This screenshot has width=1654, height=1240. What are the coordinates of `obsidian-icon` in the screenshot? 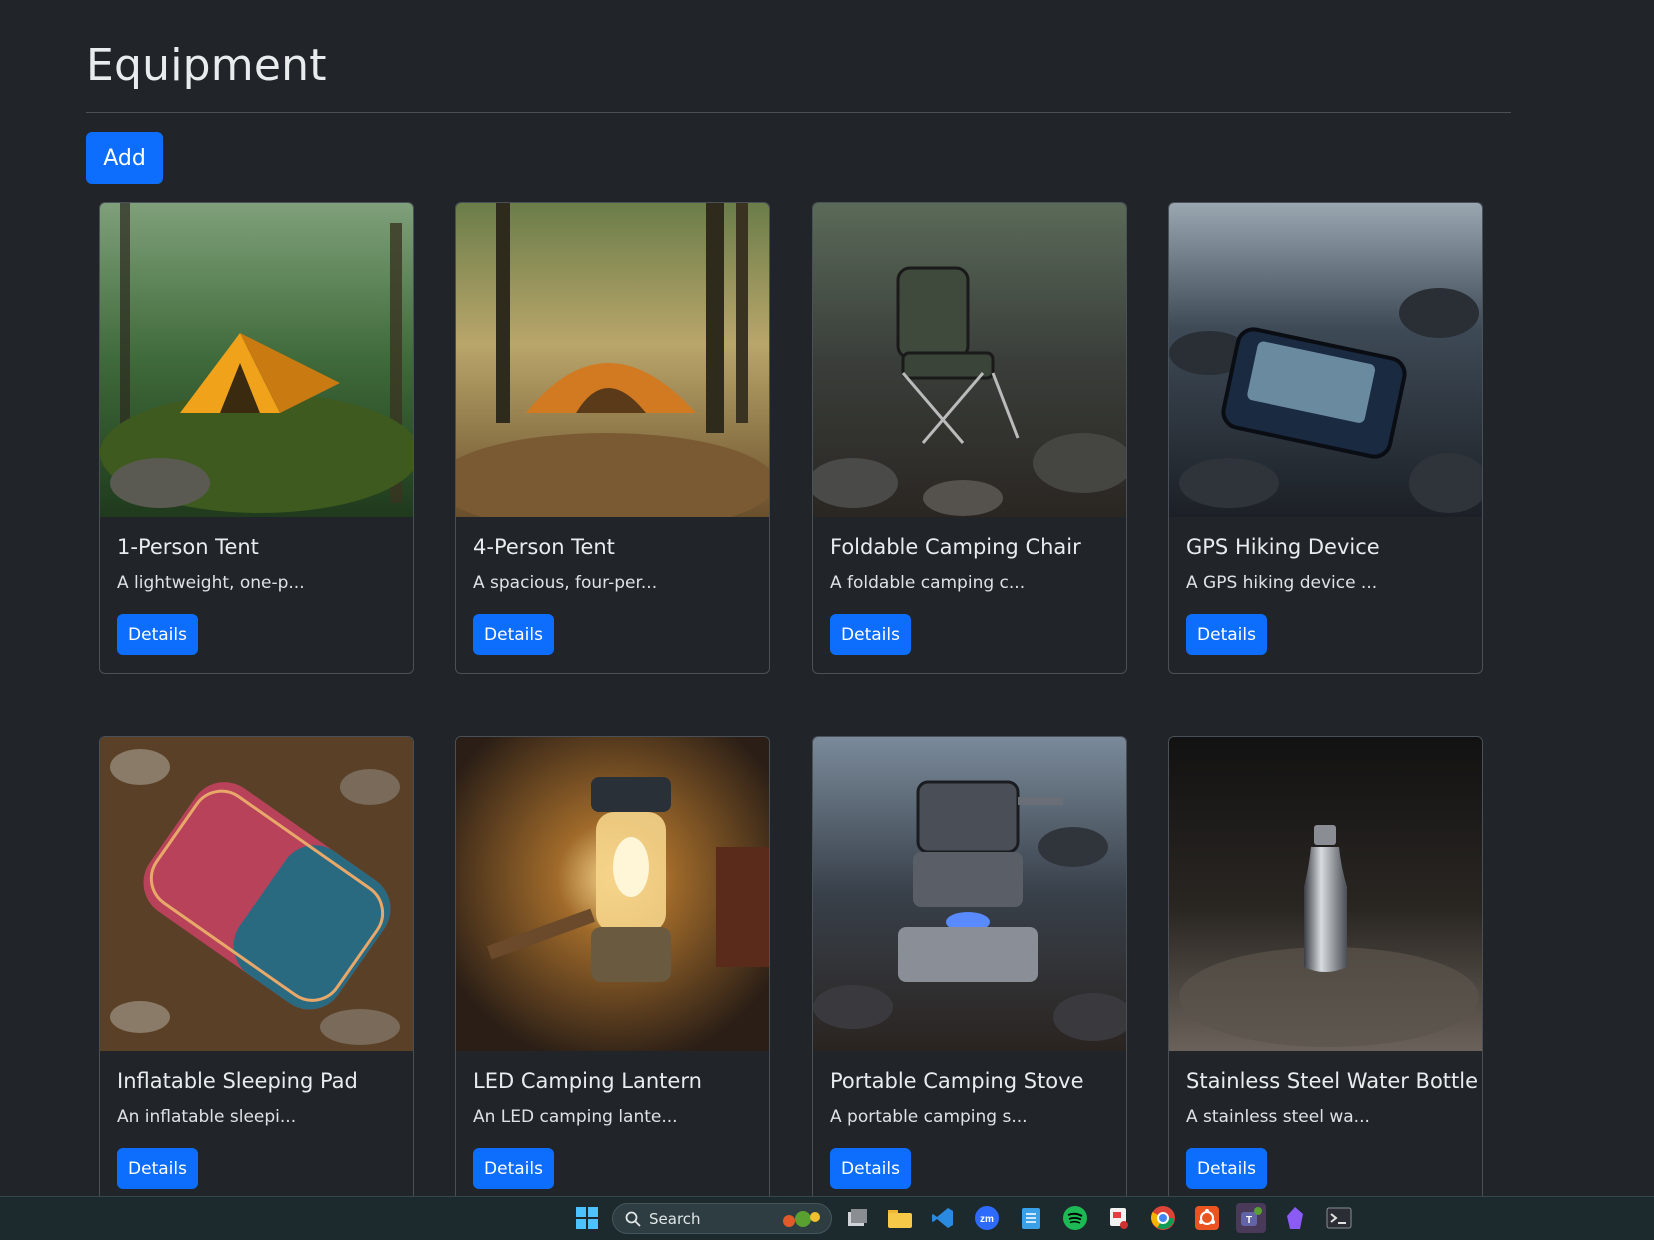 It's located at (1295, 1218).